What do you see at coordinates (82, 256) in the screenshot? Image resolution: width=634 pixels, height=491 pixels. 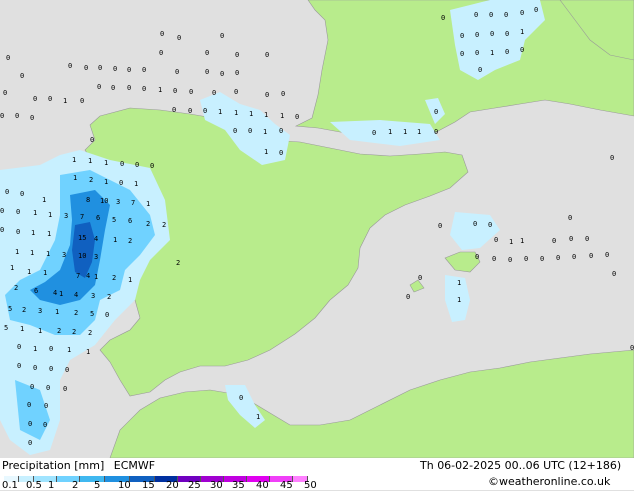 I see `precip-value: 10` at bounding box center [82, 256].